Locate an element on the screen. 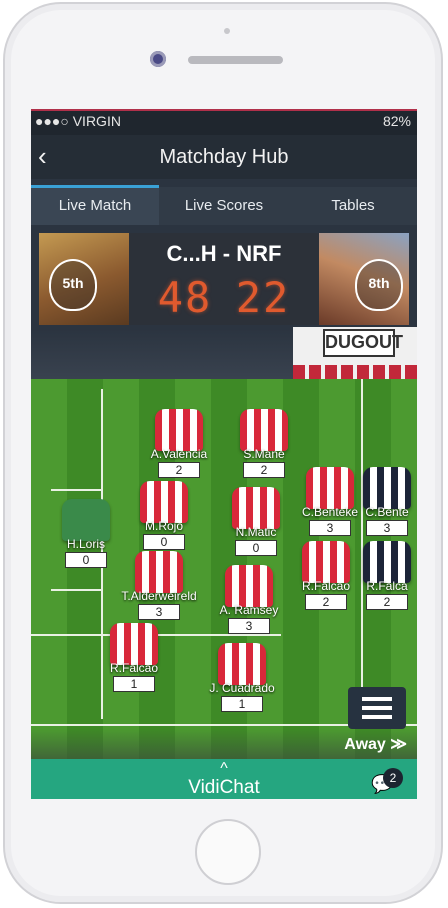 This screenshot has width=448, height=908. player-card: J. Cuadrado 1 is located at coordinates (242, 678).